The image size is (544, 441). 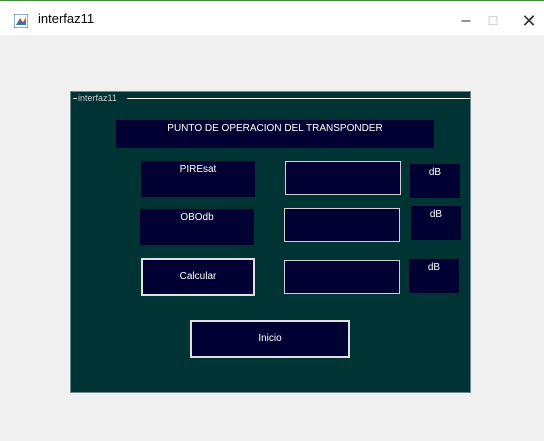 I want to click on panel-title: interfaz11, so click(x=97, y=98).